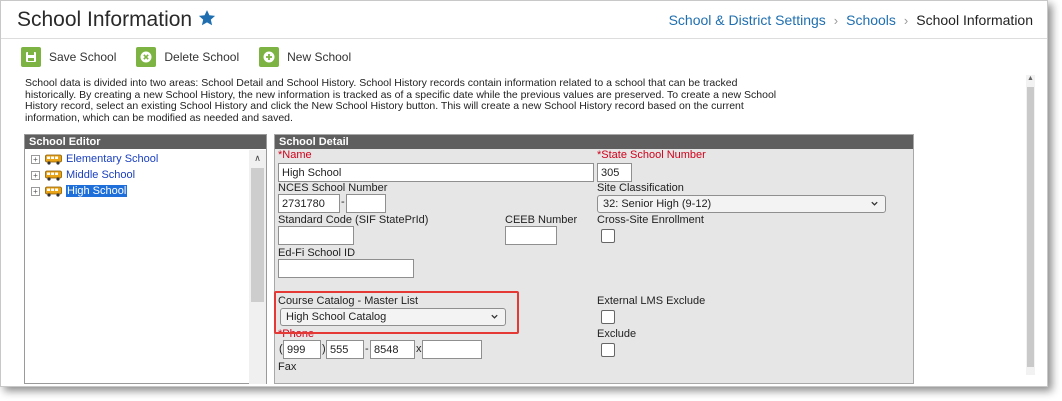 This screenshot has width=1062, height=401. I want to click on new-school-button: New School, so click(305, 57).